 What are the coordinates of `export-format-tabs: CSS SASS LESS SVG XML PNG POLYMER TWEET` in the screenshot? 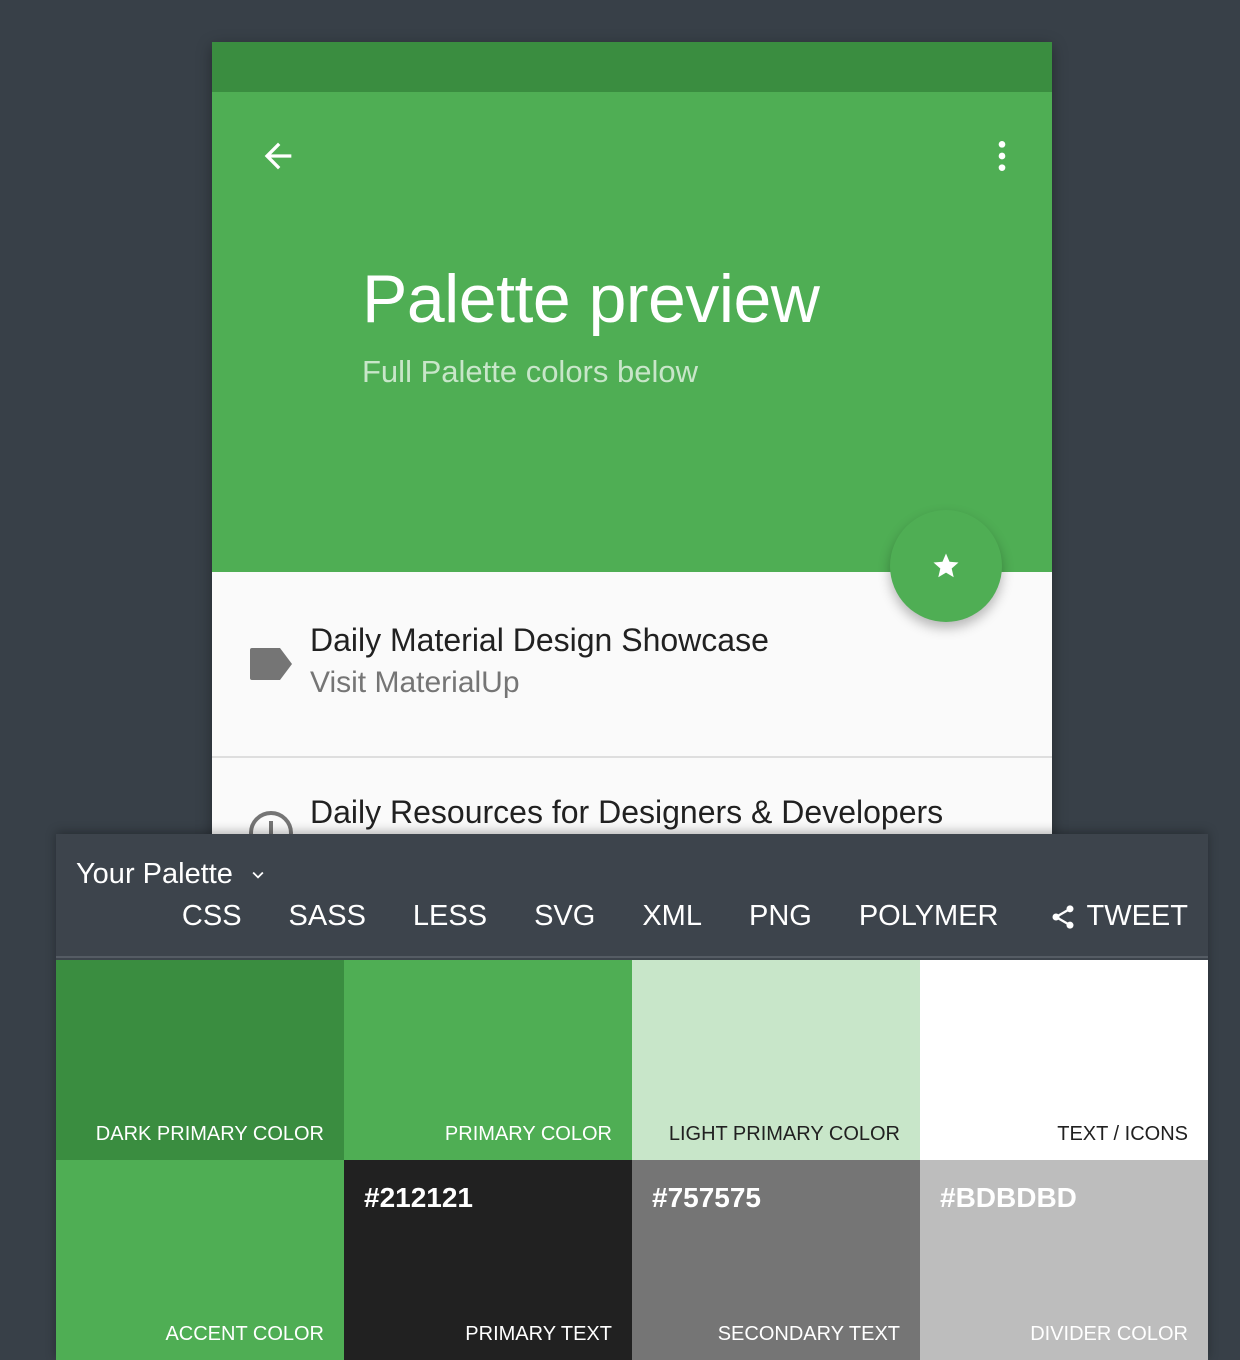 It's located at (685, 916).